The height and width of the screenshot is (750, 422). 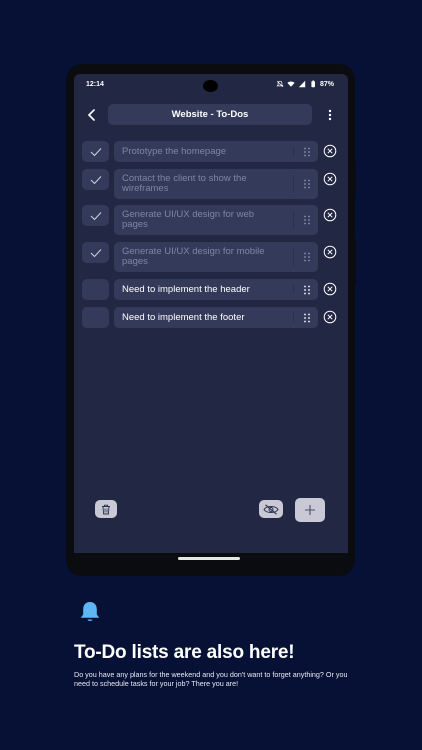 I want to click on todo-row: Prototype the homepage, so click(x=211, y=151).